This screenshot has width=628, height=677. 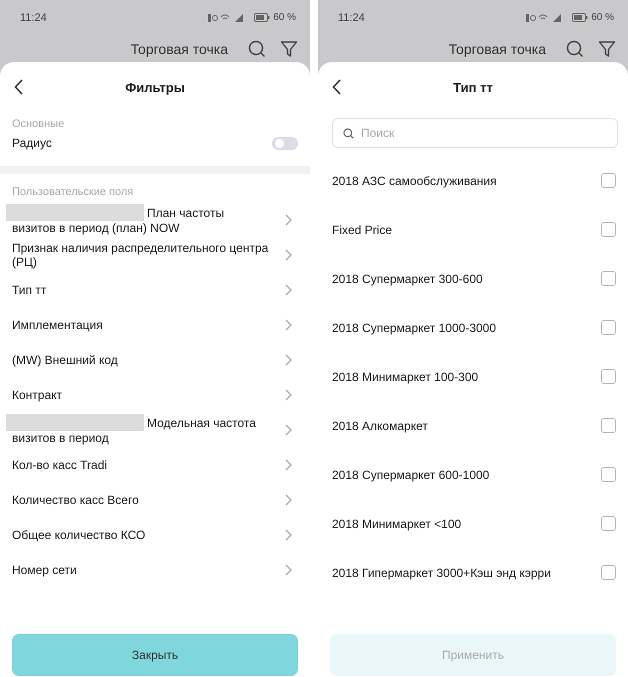 I want to click on radius-toggle, so click(x=285, y=143).